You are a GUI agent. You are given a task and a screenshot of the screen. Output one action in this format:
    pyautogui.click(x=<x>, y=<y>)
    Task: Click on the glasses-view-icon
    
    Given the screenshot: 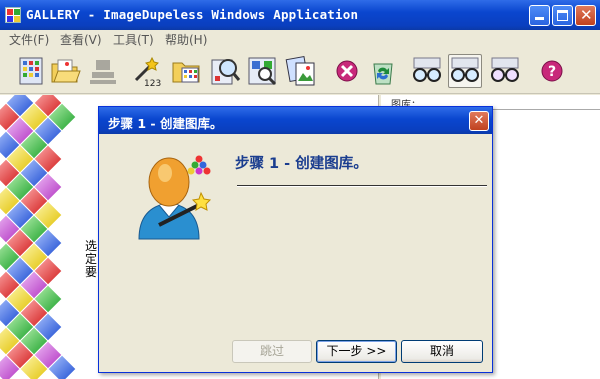 What is the action you would take?
    pyautogui.click(x=427, y=71)
    